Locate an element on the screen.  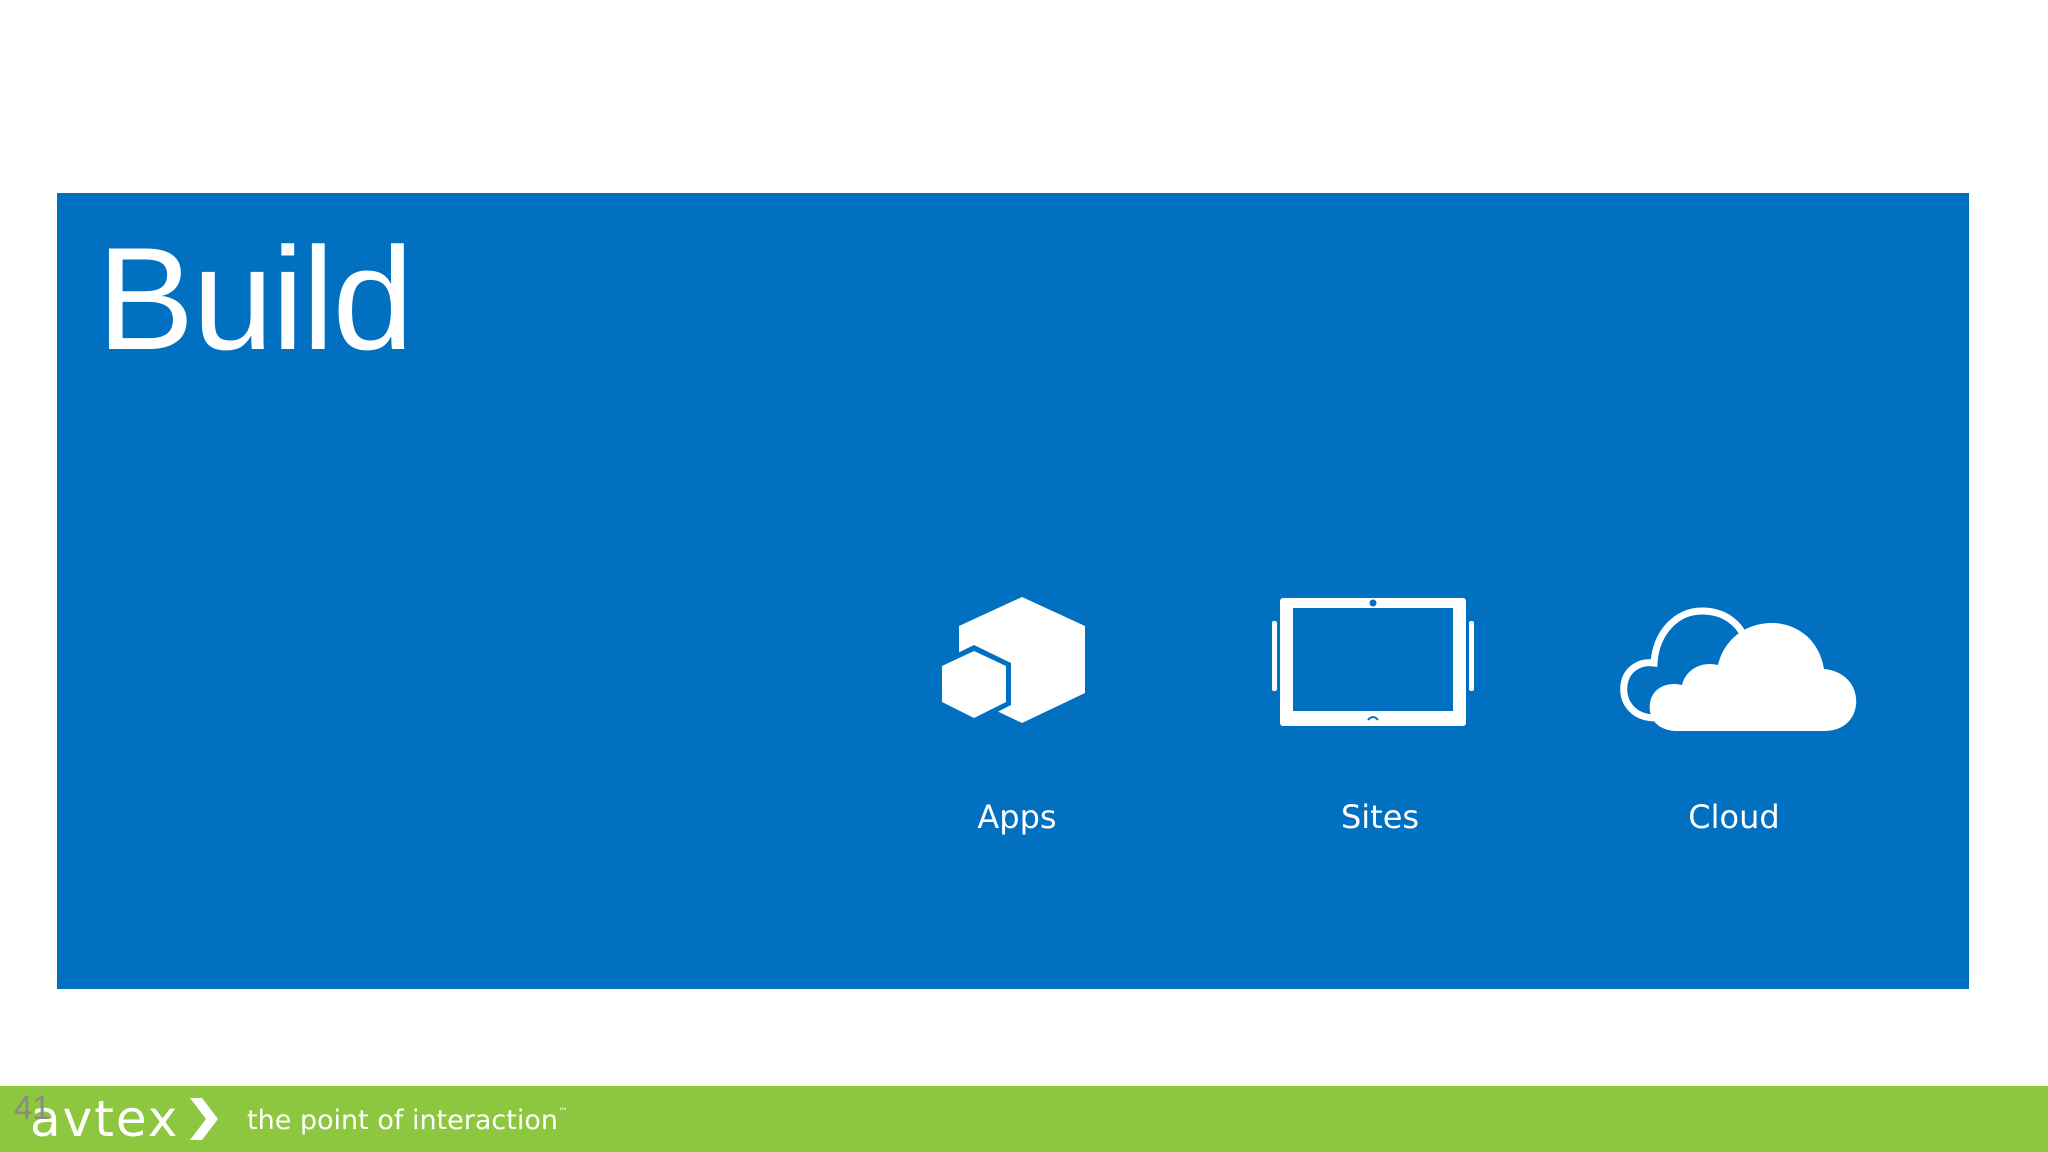
cloud-icon is located at coordinates (1738, 669).